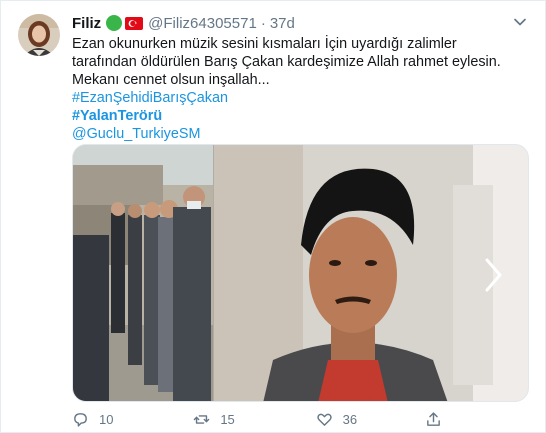  What do you see at coordinates (202, 23) in the screenshot?
I see `user-handle: @Filiz64305571` at bounding box center [202, 23].